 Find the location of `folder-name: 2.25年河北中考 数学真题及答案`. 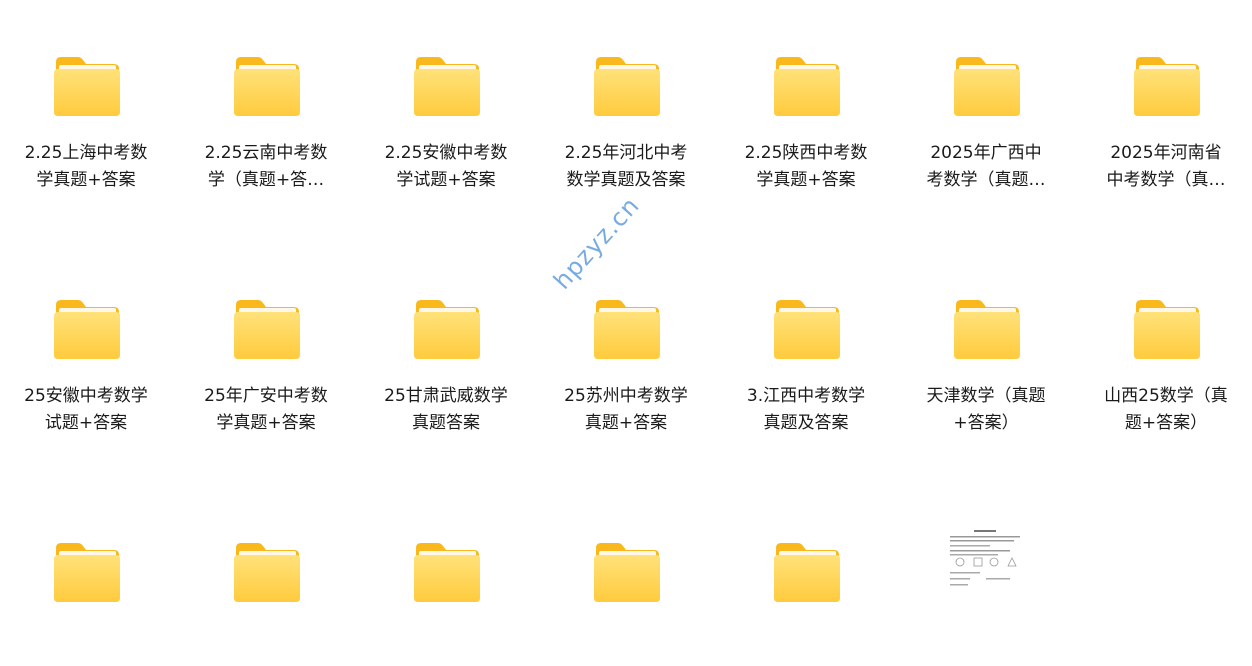

folder-name: 2.25年河北中考 数学真题及答案 is located at coordinates (626, 167).